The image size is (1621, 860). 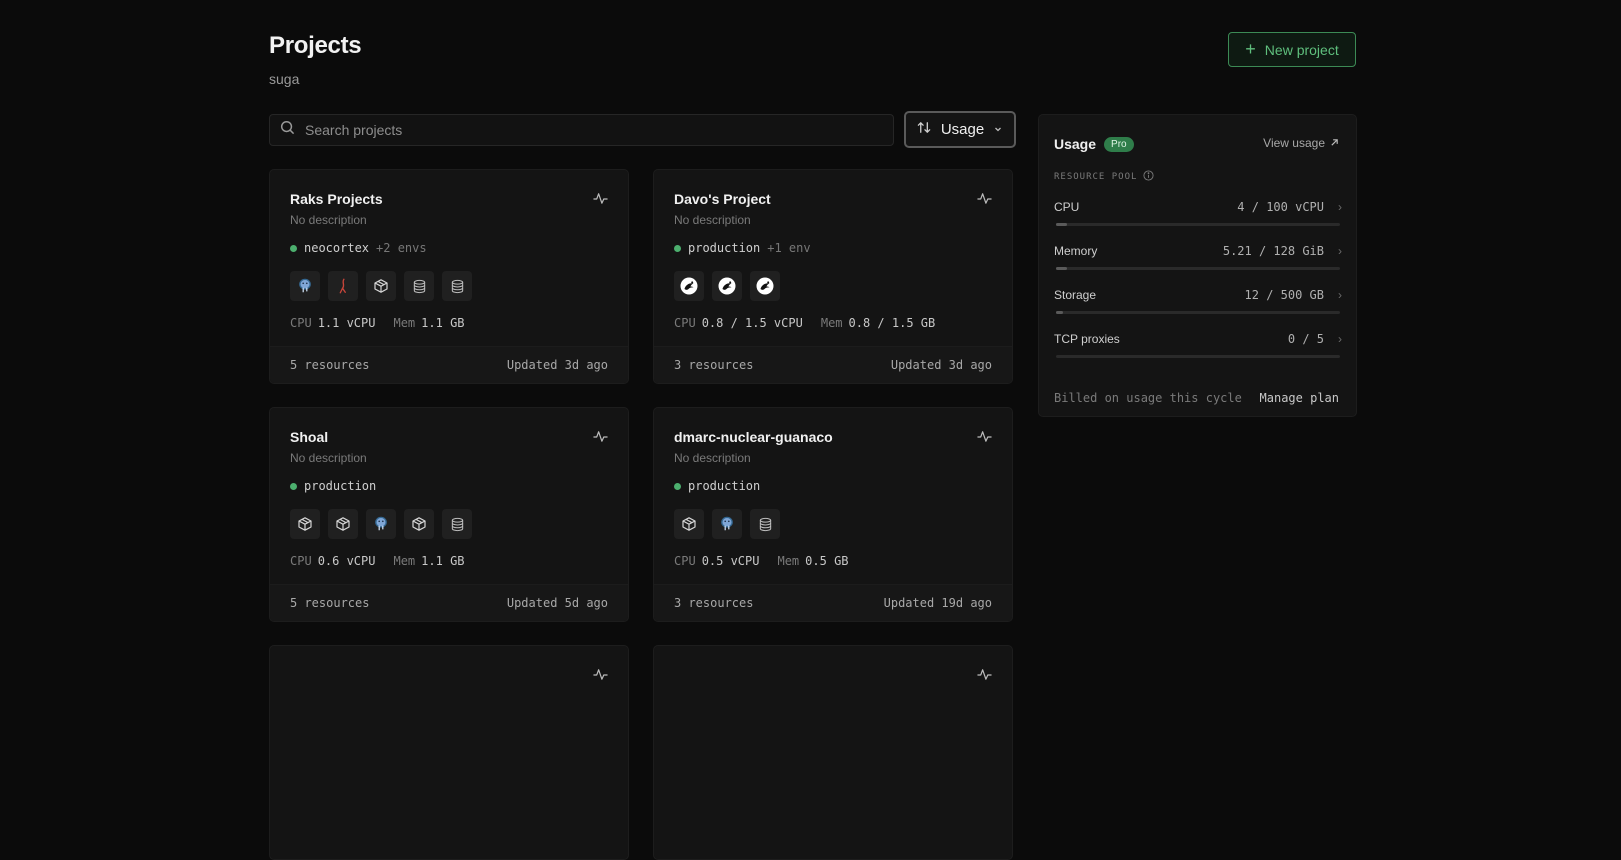 I want to click on view-usage-label: View usage, so click(x=1294, y=143).